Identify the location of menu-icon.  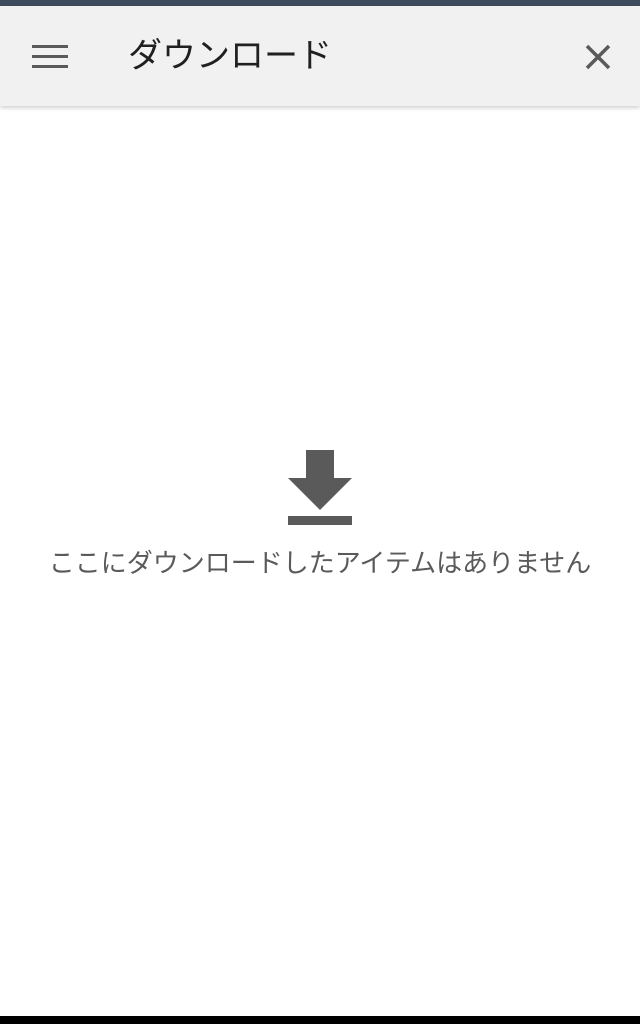
(50, 56).